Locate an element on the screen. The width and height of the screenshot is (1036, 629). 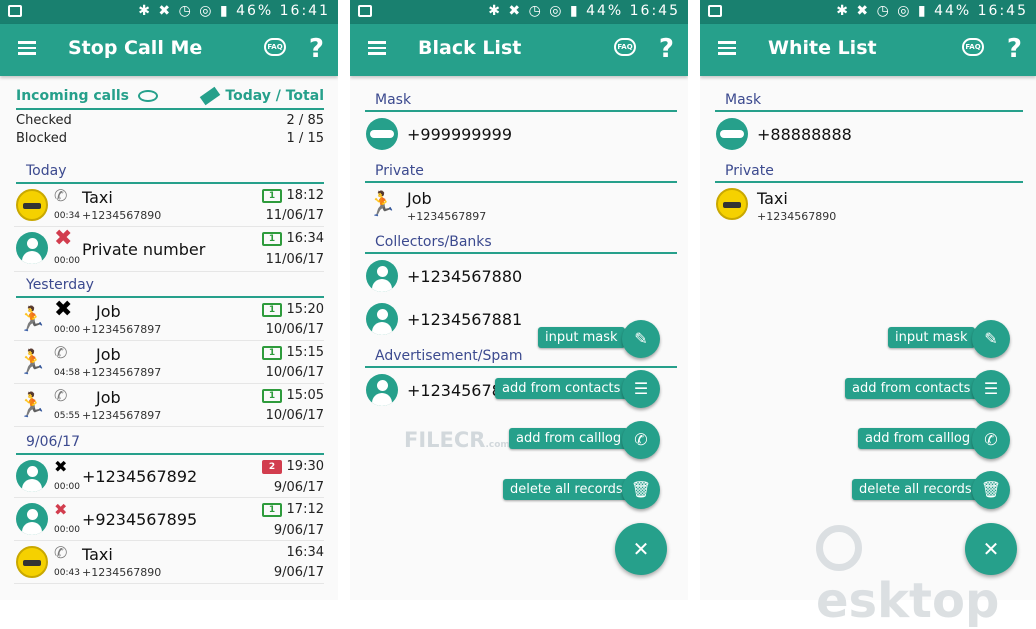
blocked-value: 1 / 15 is located at coordinates (305, 138).